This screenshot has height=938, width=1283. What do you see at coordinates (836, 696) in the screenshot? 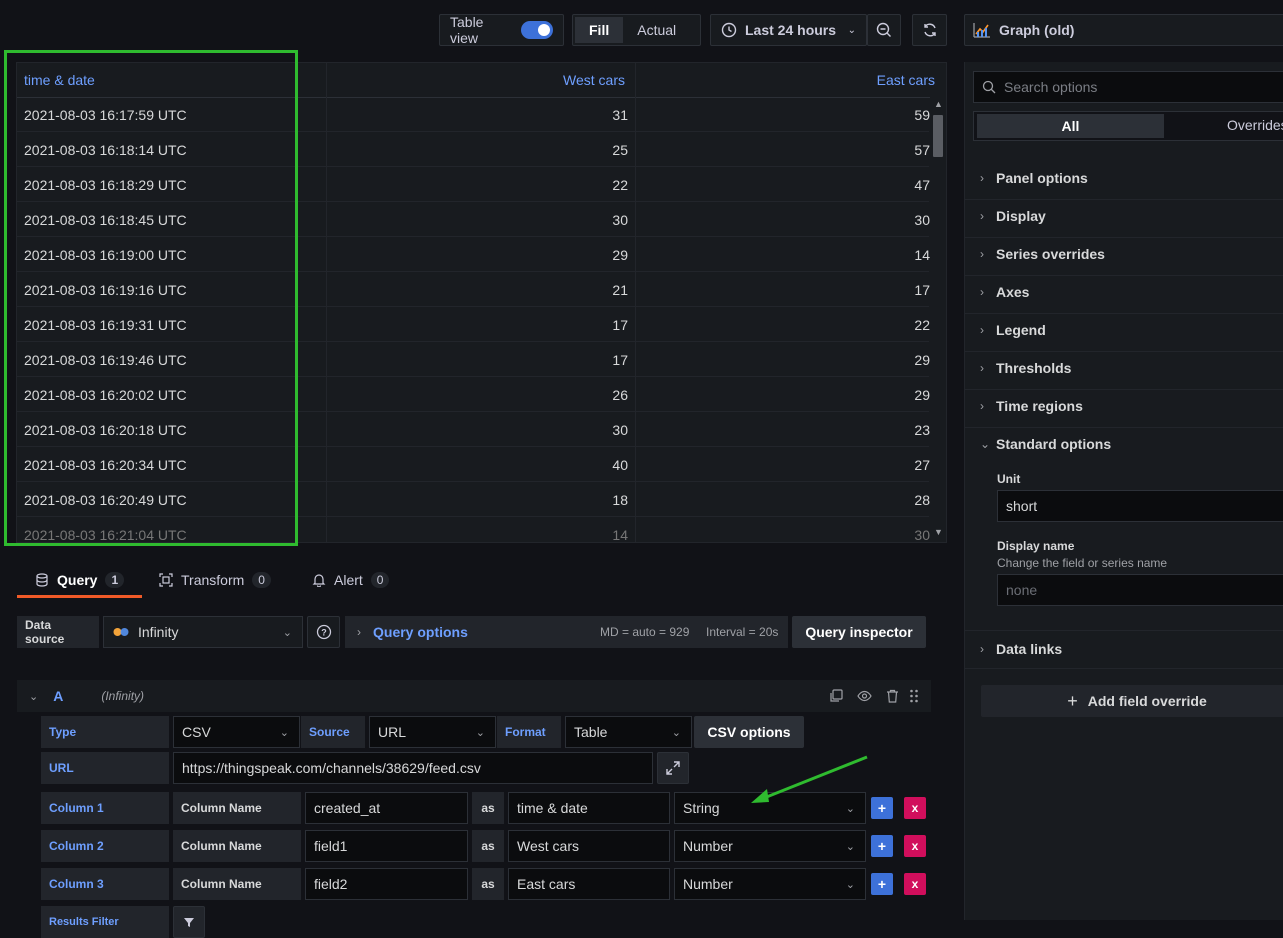
I see `duplicate-icon` at bounding box center [836, 696].